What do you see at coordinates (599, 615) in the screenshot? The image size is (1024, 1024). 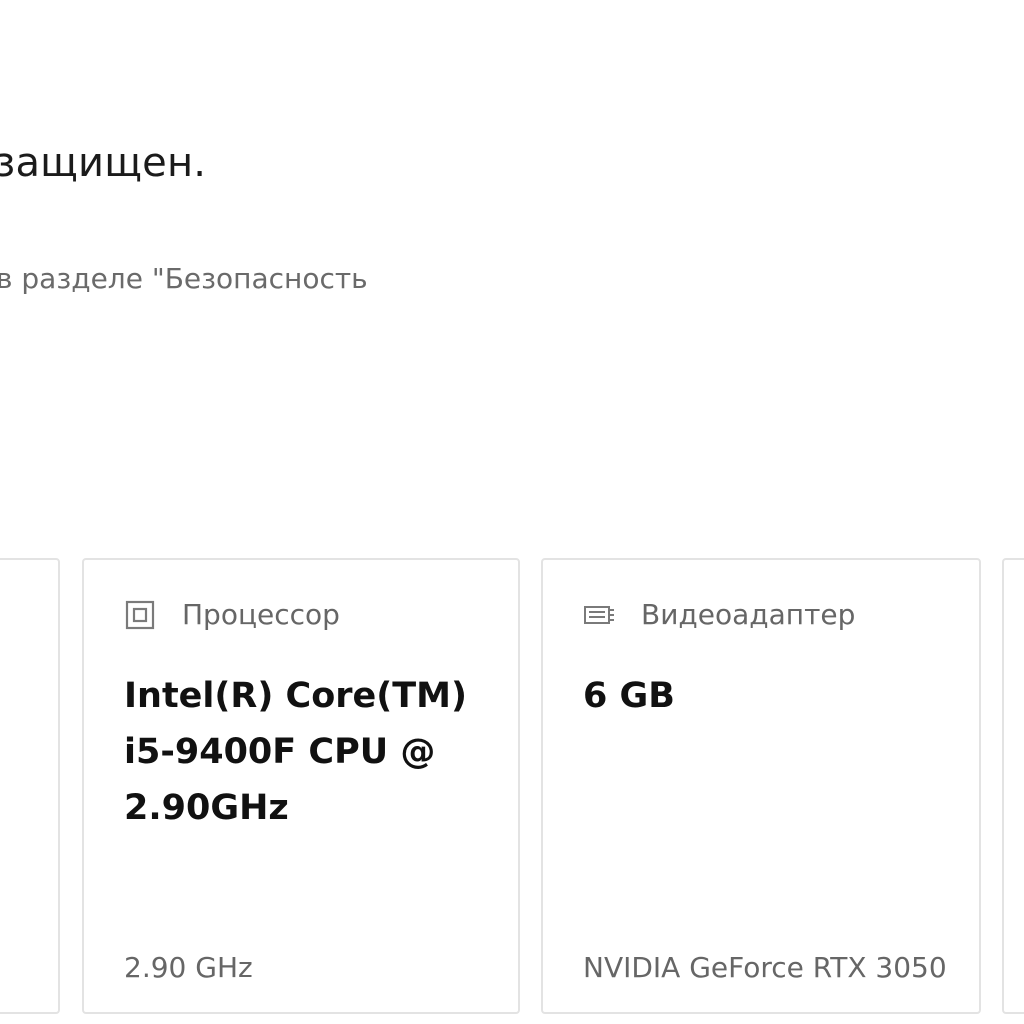 I see `display-adapter-icon` at bounding box center [599, 615].